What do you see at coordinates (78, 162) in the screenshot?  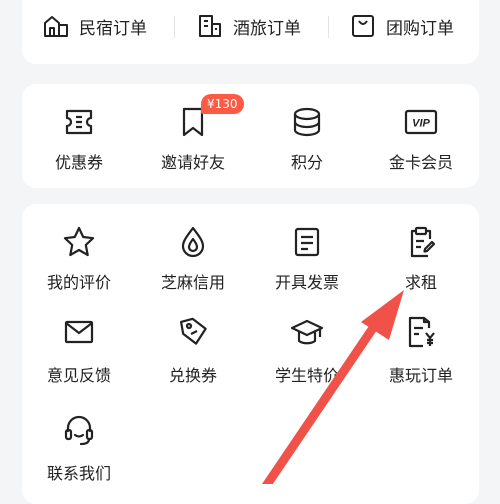 I see `coupons-label: 优惠券` at bounding box center [78, 162].